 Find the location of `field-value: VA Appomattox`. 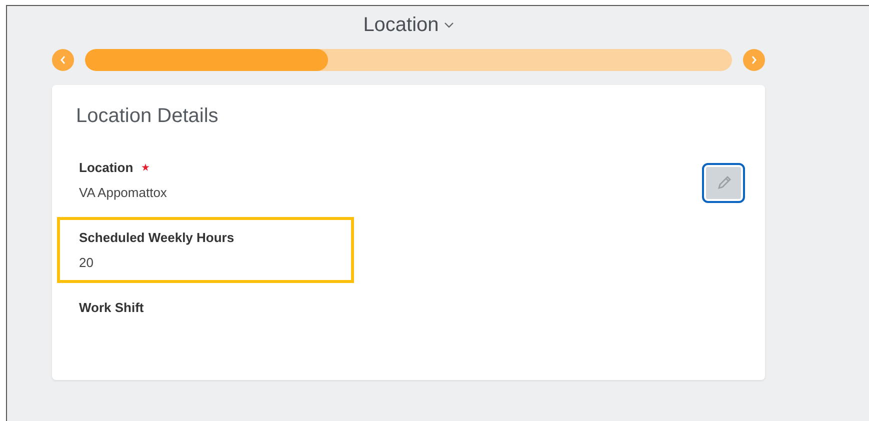

field-value: VA Appomattox is located at coordinates (123, 192).